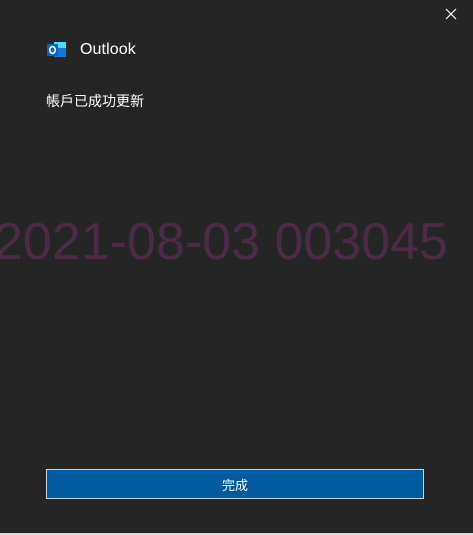 This screenshot has width=473, height=535. Describe the element at coordinates (235, 484) in the screenshot. I see `done-button: 完成` at that location.